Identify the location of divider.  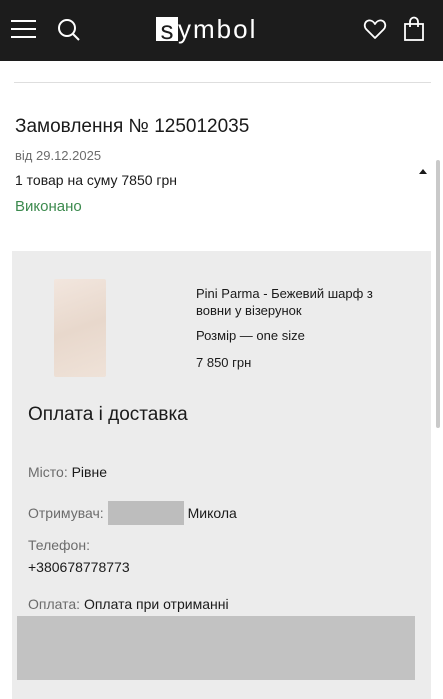
(222, 82).